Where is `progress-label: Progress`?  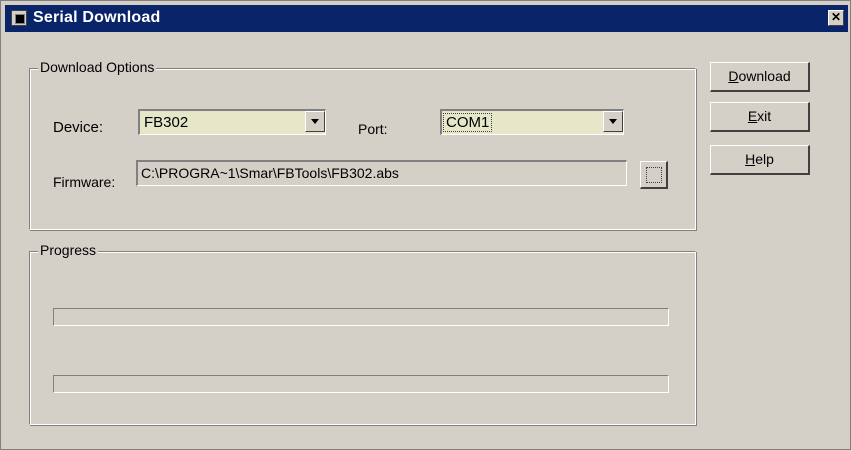
progress-label: Progress is located at coordinates (68, 250).